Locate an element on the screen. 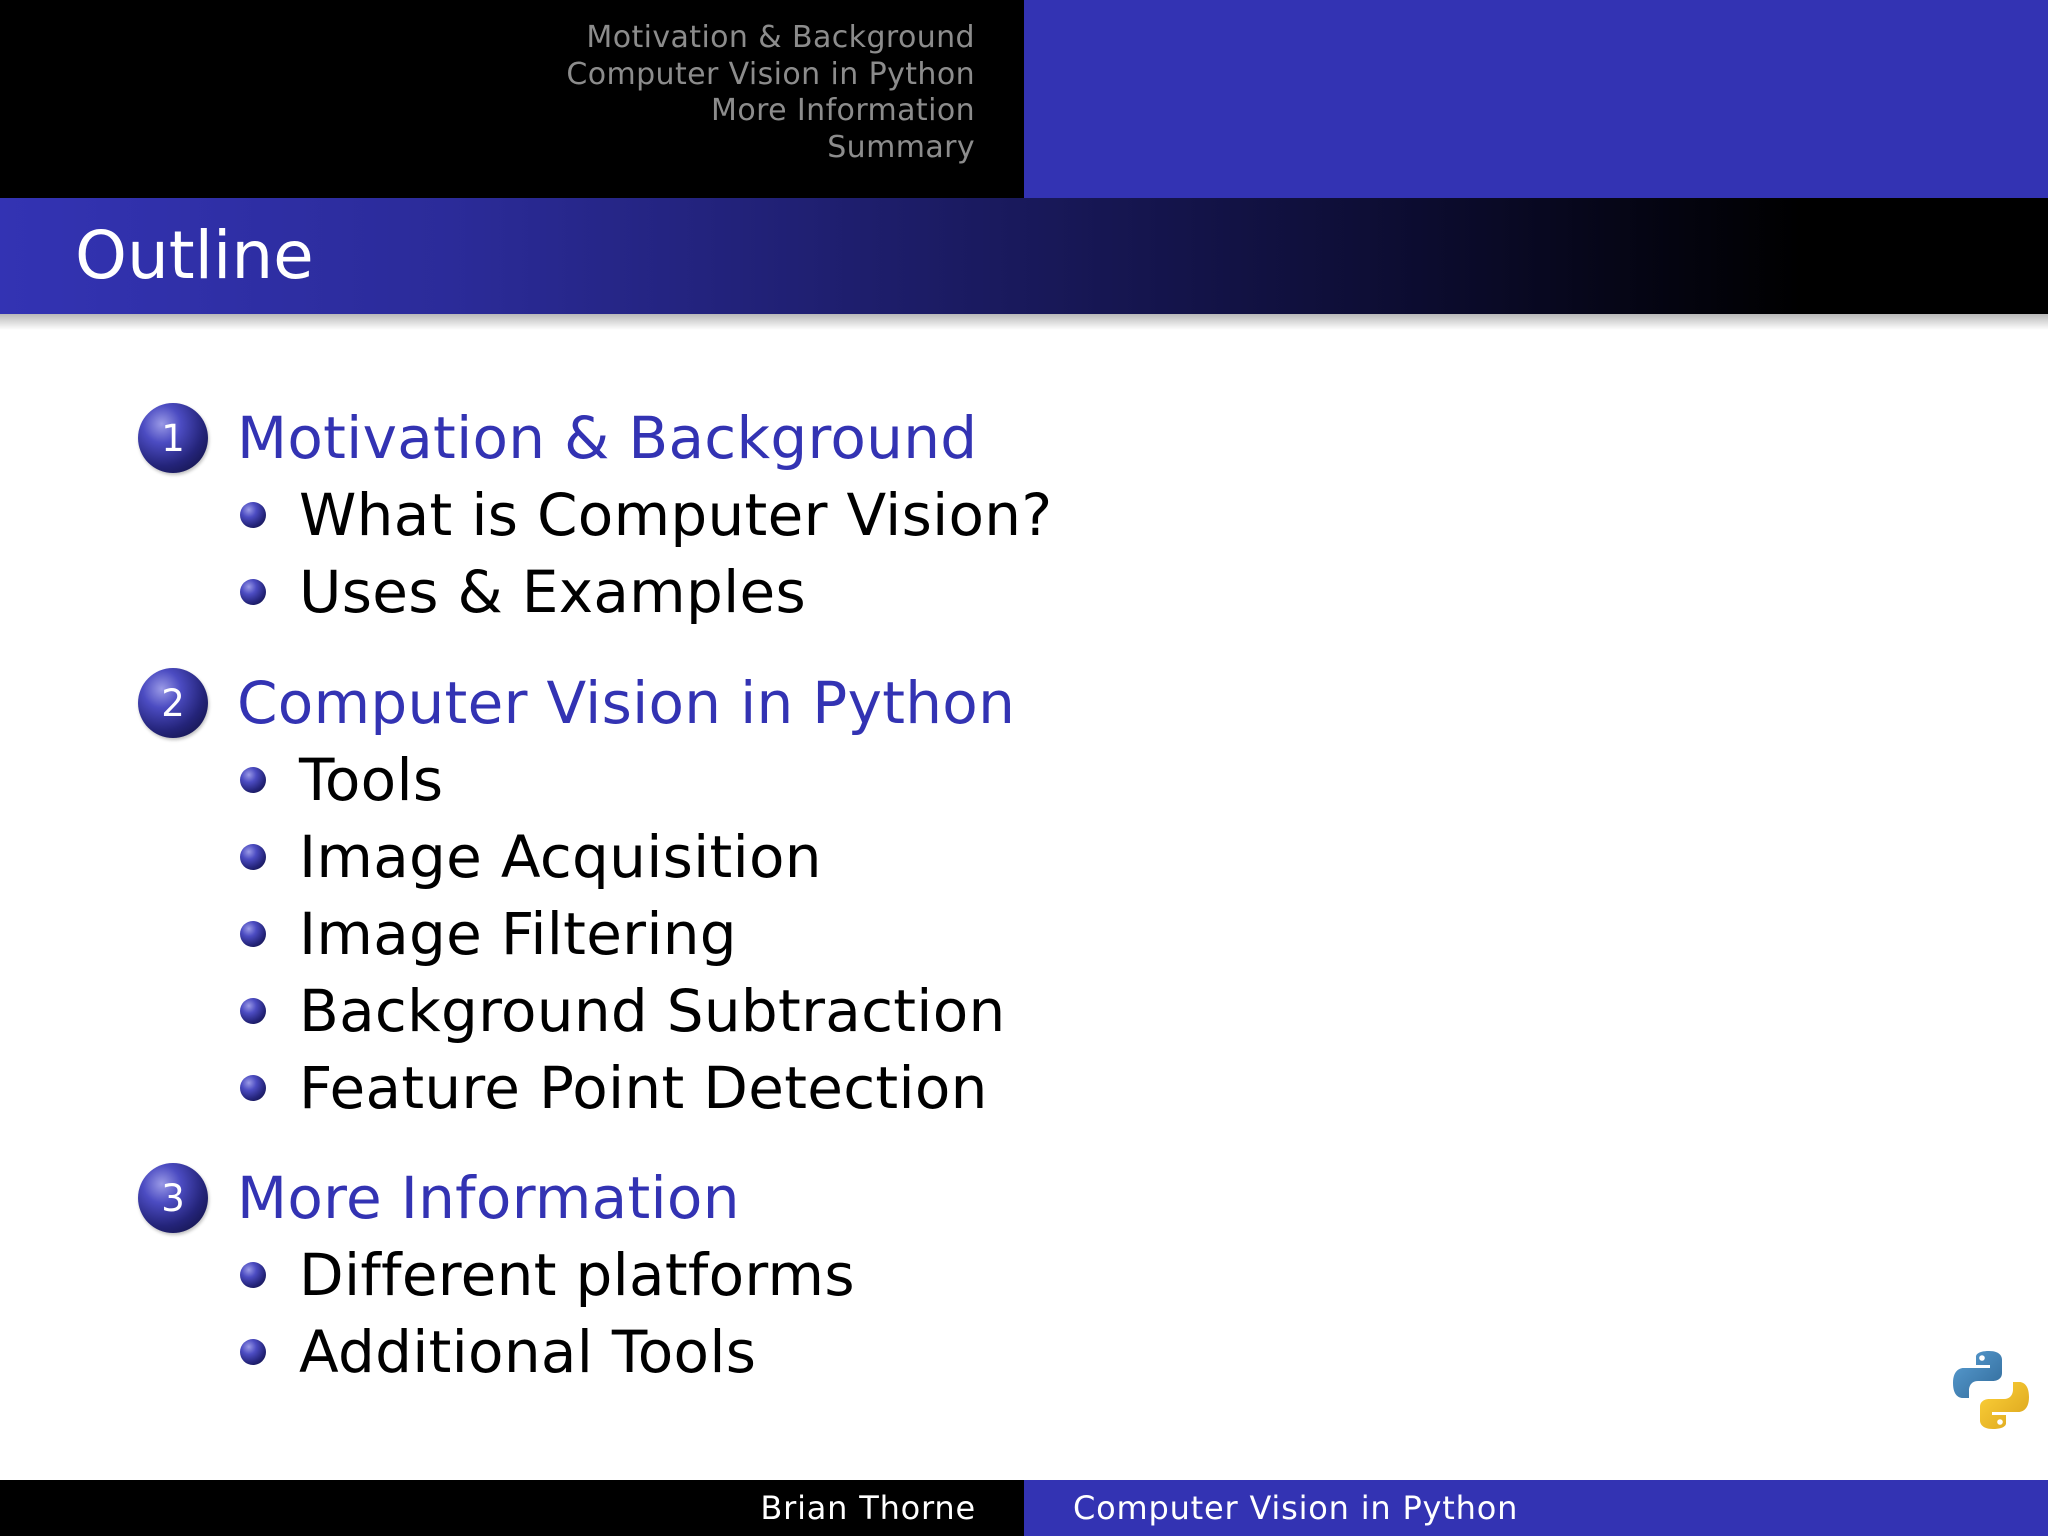 This screenshot has height=1536, width=2048. header-right-panel is located at coordinates (1536, 99).